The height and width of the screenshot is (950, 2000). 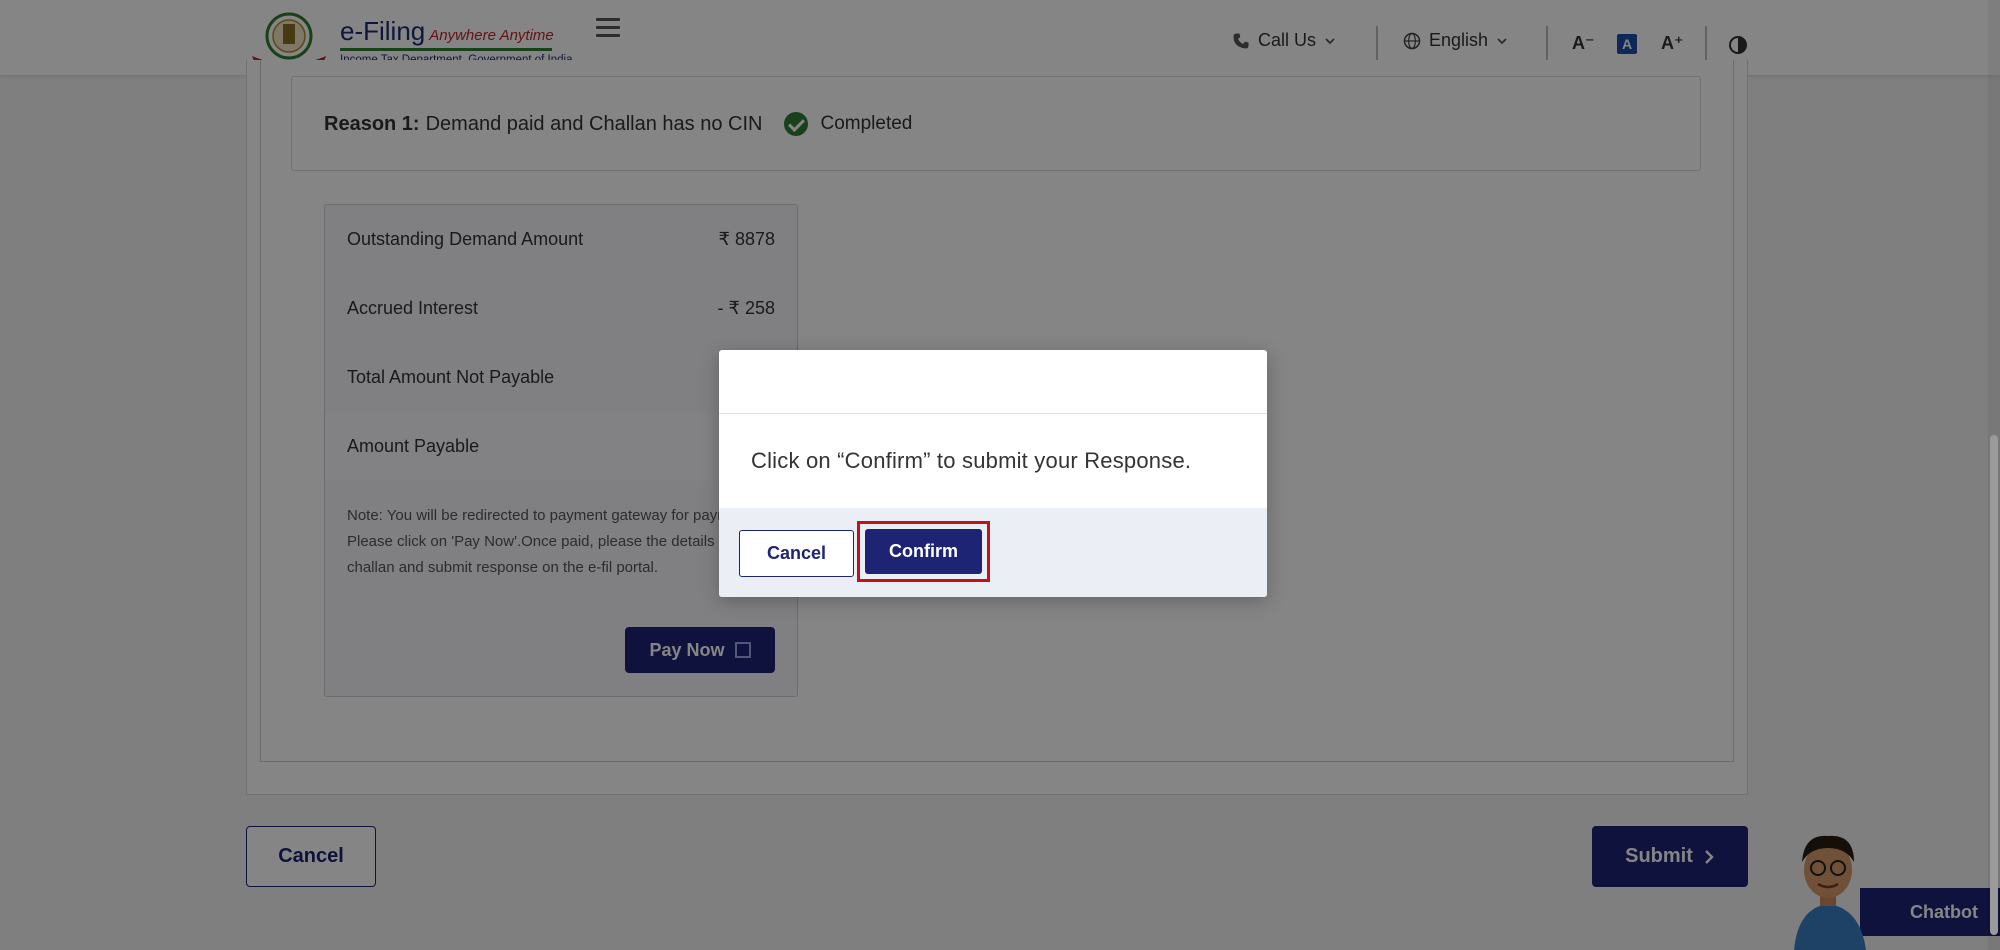 I want to click on scrollbar-thumb, so click(x=1994, y=685).